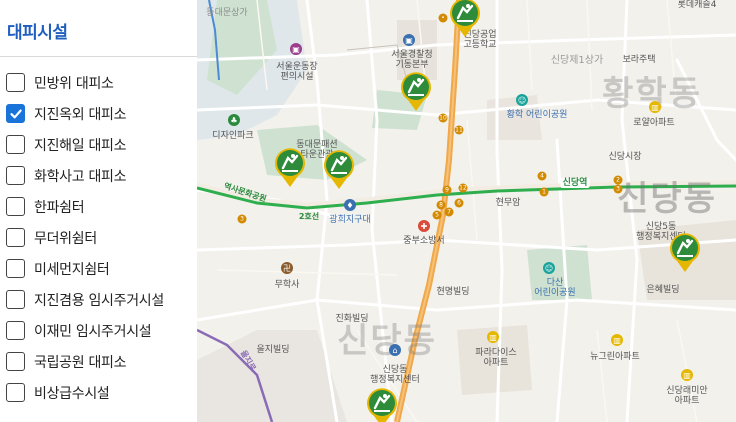 Image resolution: width=736 pixels, height=422 pixels. What do you see at coordinates (412, 60) in the screenshot?
I see `map-label: 서울경찰청 기동본부` at bounding box center [412, 60].